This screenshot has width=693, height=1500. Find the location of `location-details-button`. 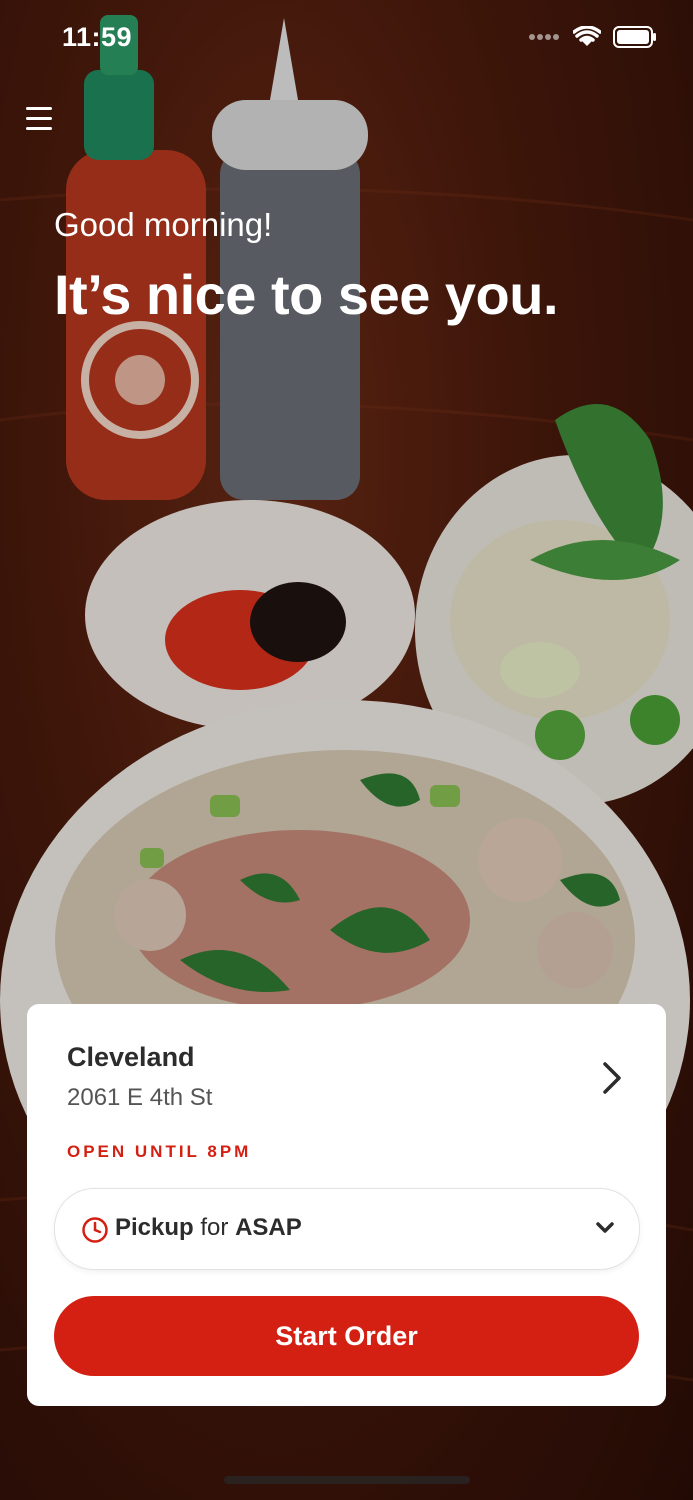

location-details-button is located at coordinates (612, 1078).